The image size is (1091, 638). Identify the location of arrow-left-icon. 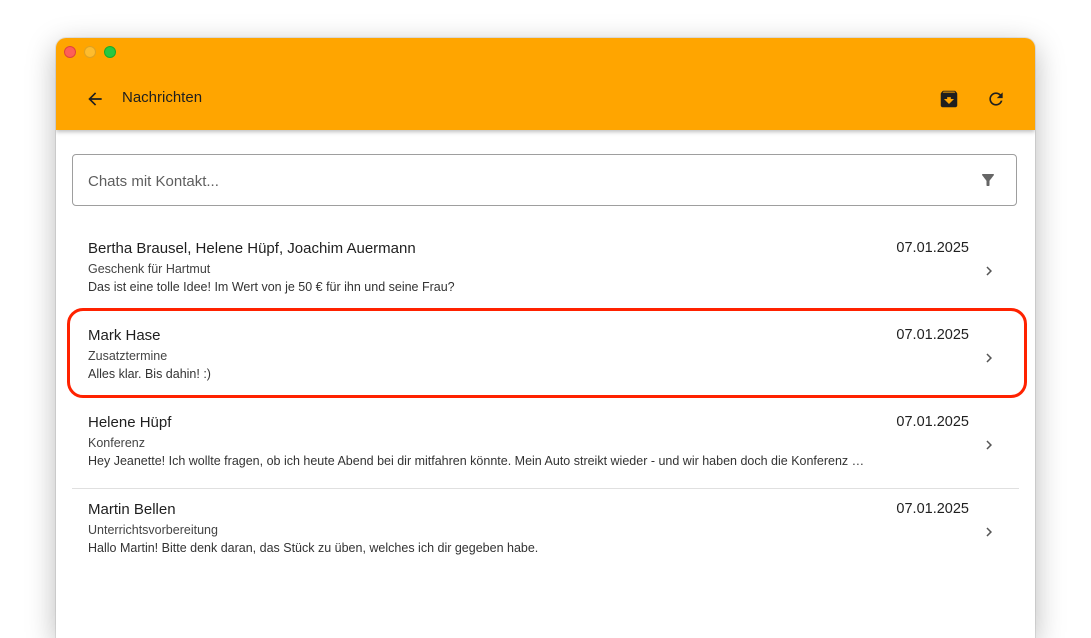
(95, 99).